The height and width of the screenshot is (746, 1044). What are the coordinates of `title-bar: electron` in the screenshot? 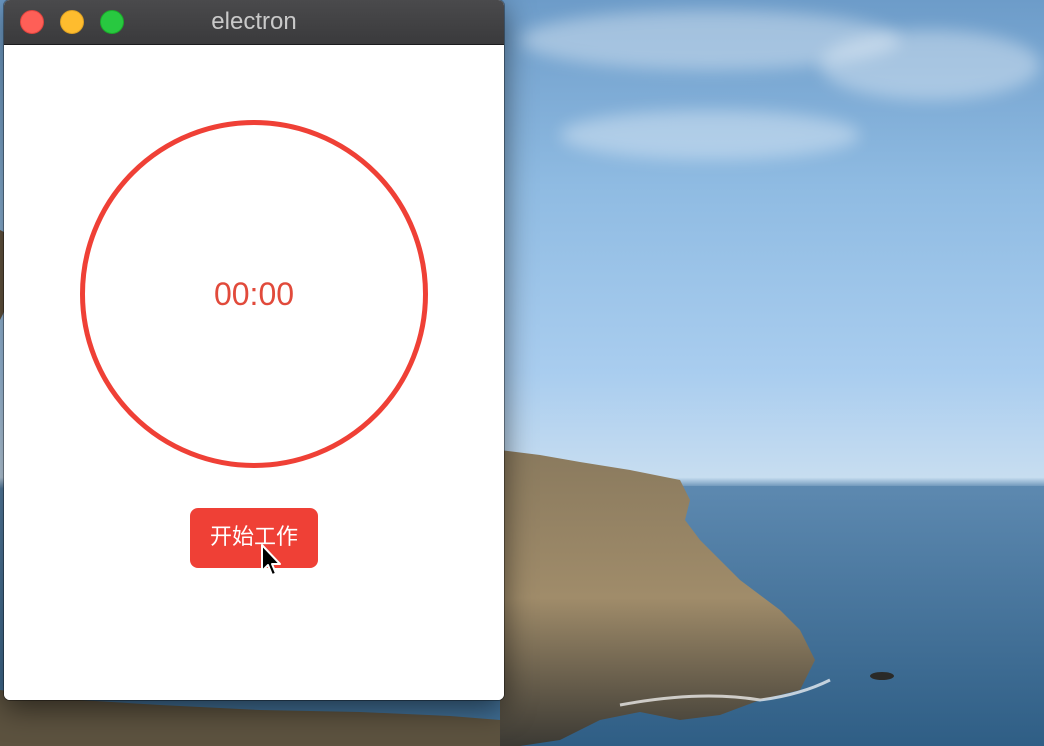 It's located at (254, 22).